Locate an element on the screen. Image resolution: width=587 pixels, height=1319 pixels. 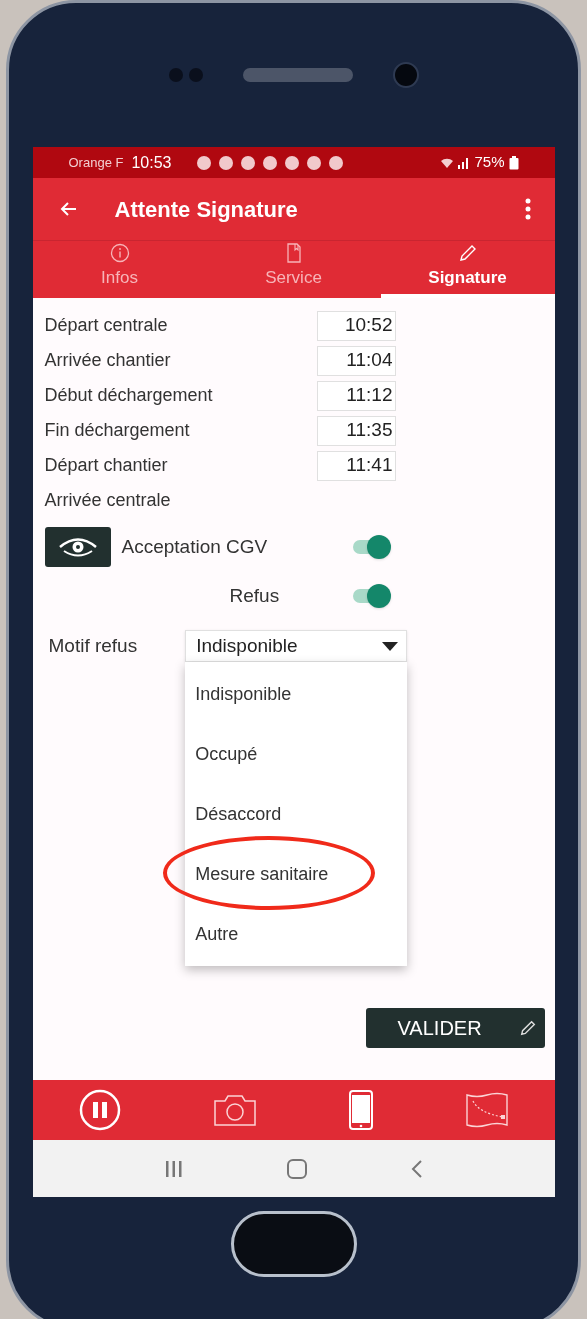
field-label: Arrivée centrale is located at coordinates (107, 500).